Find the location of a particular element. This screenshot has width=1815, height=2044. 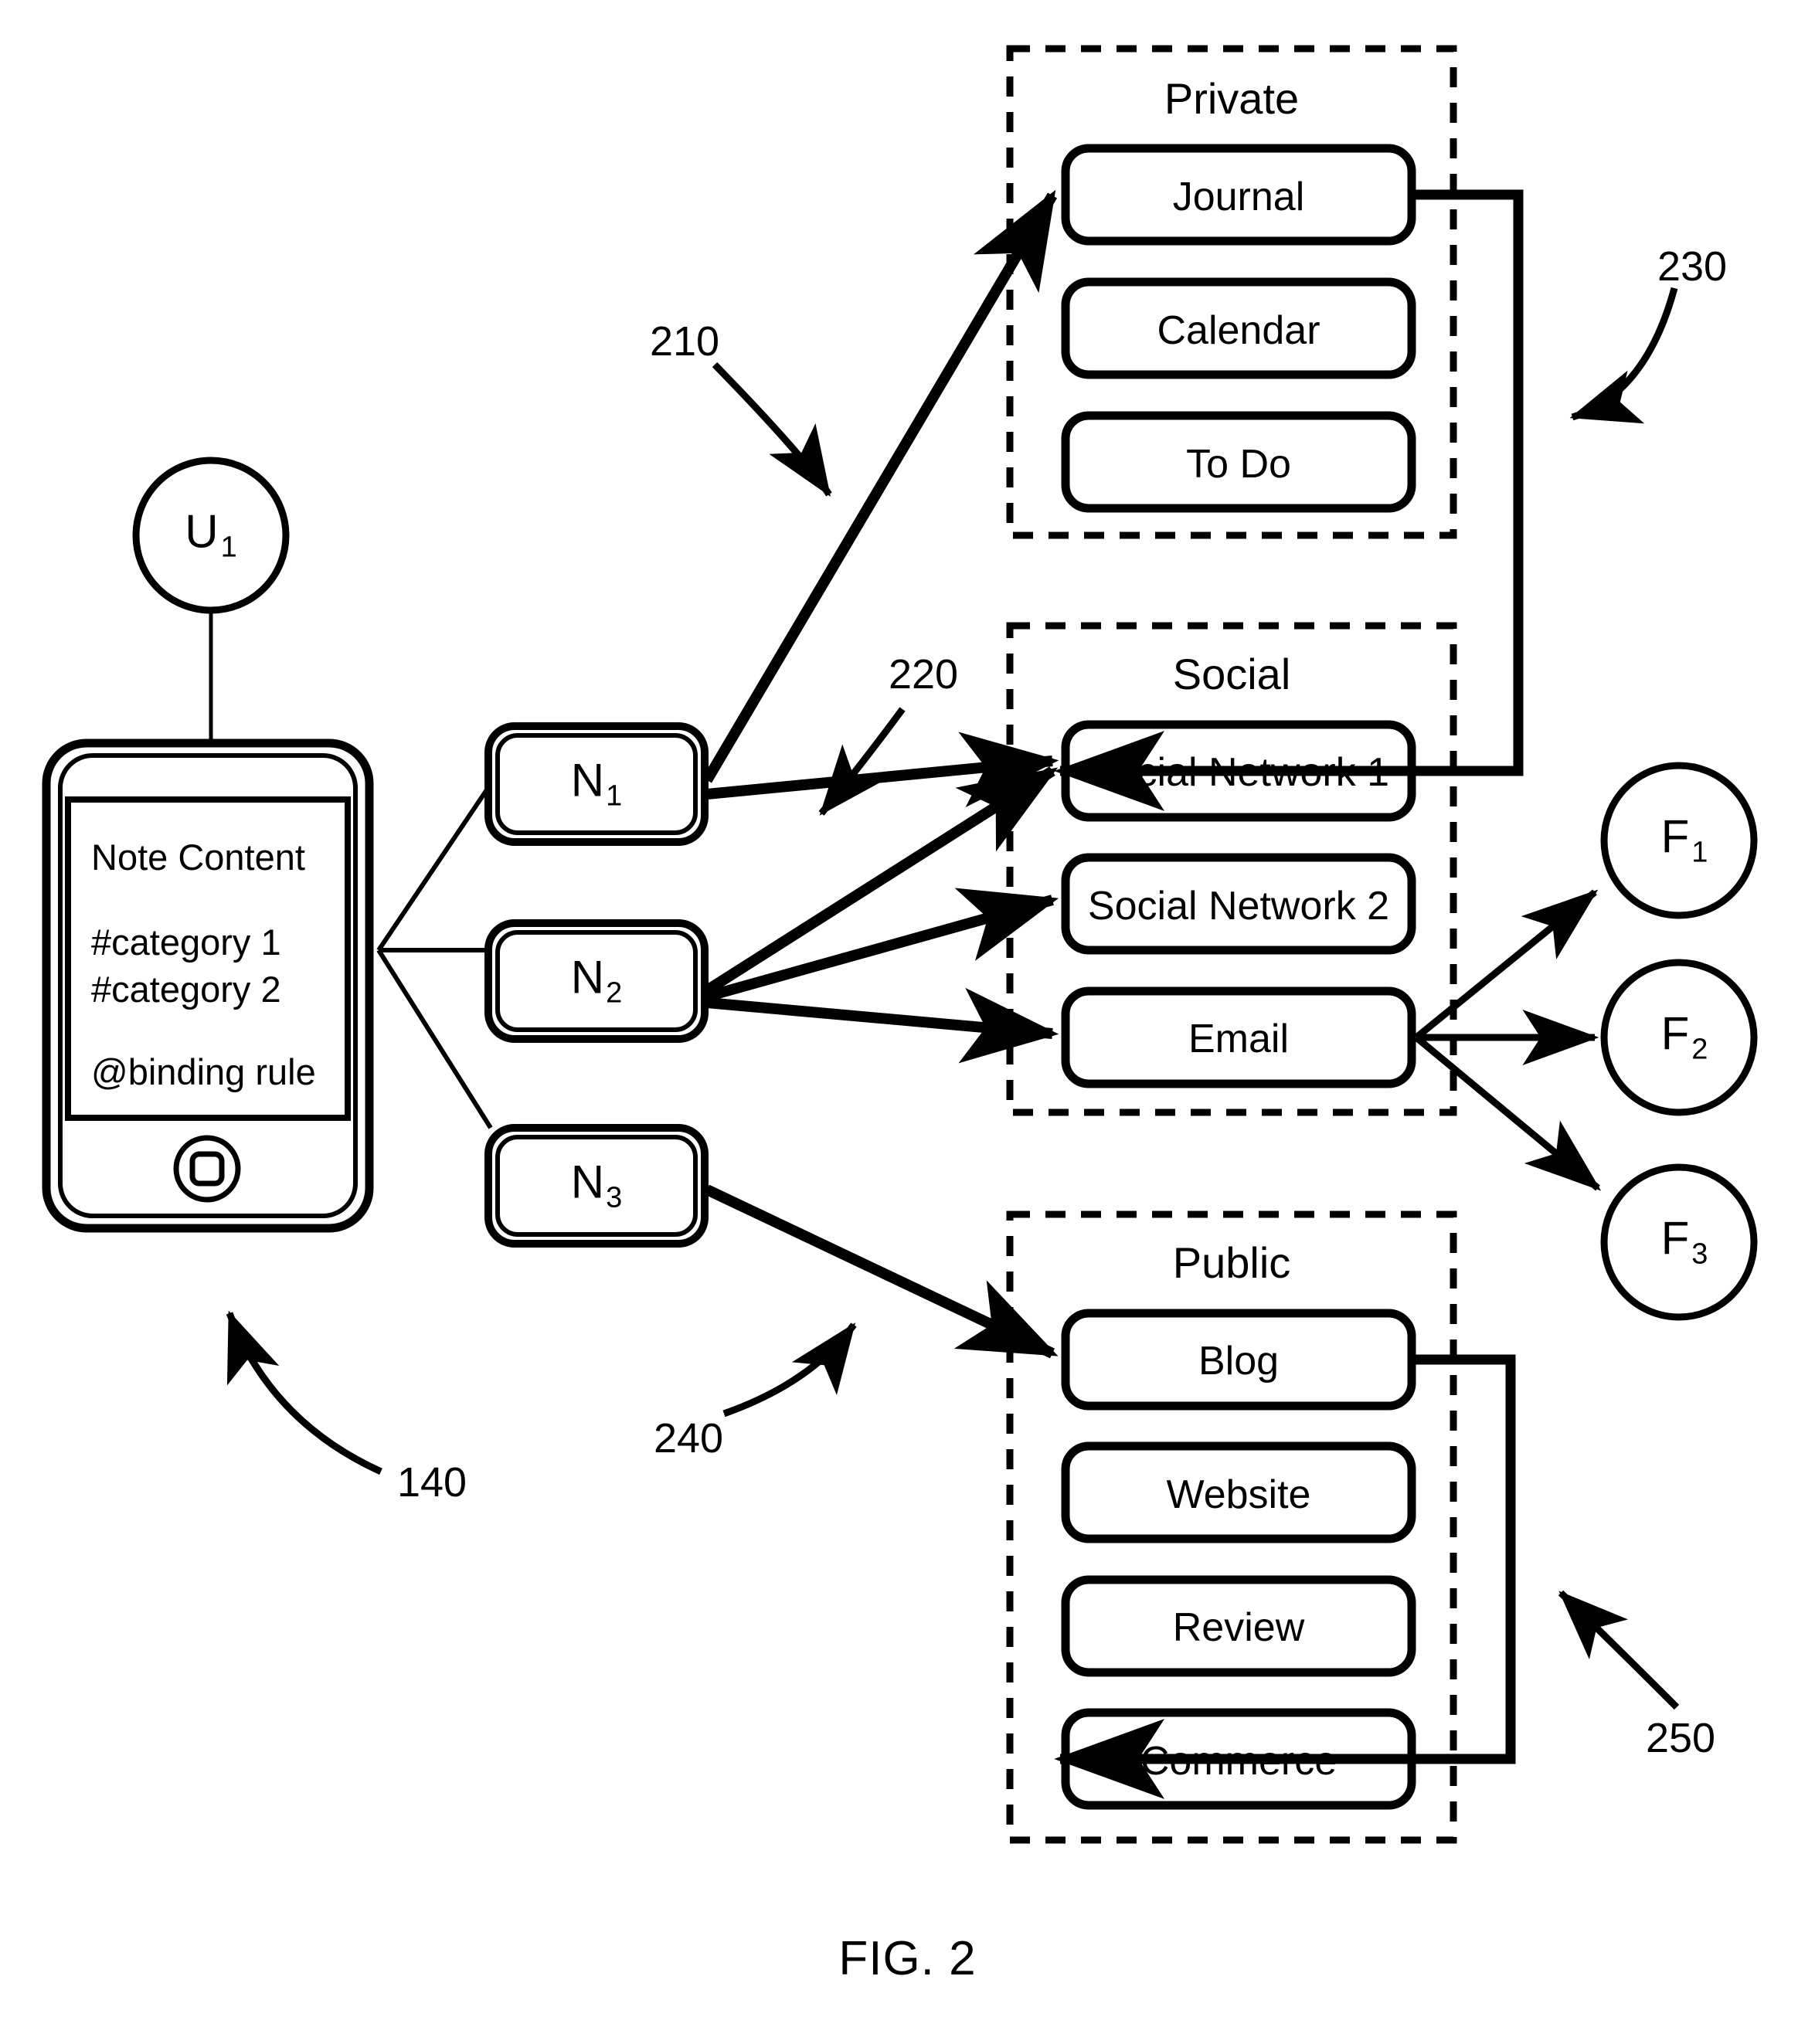

note-binding-rule: @binding rule is located at coordinates (203, 1071).